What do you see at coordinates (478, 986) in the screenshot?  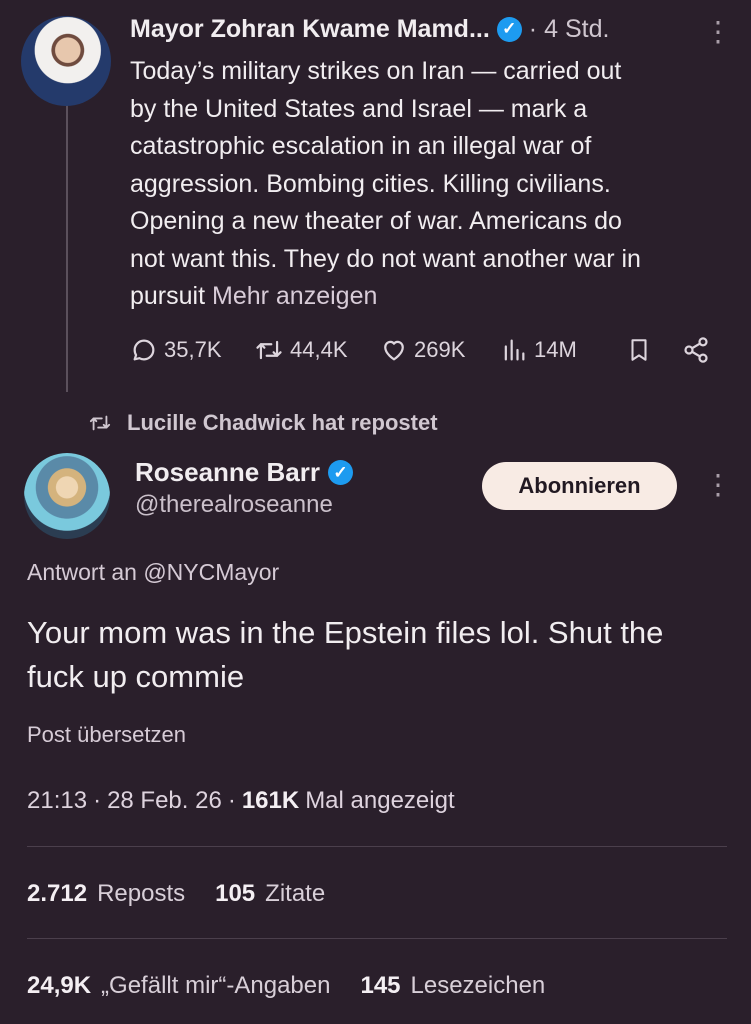 I see `bookmarks-label: Lesezeichen` at bounding box center [478, 986].